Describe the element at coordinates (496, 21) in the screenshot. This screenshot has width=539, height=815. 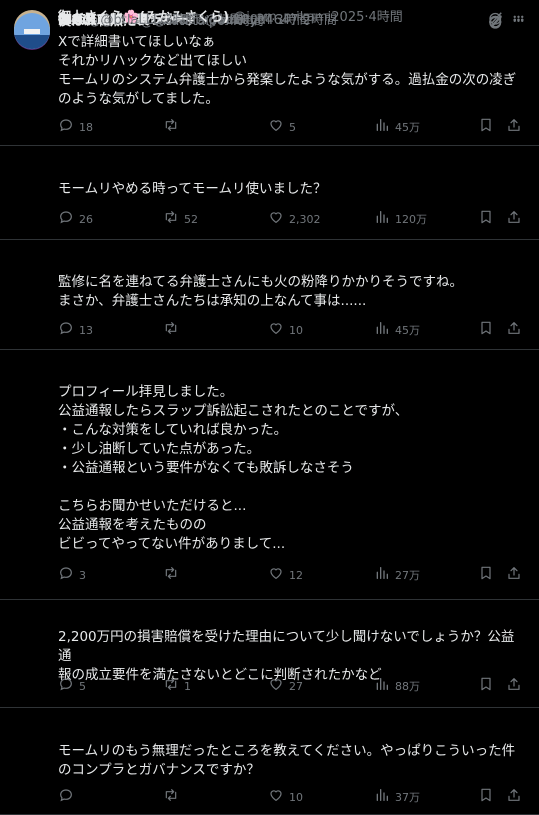
I see `grok-slash-icon` at that location.